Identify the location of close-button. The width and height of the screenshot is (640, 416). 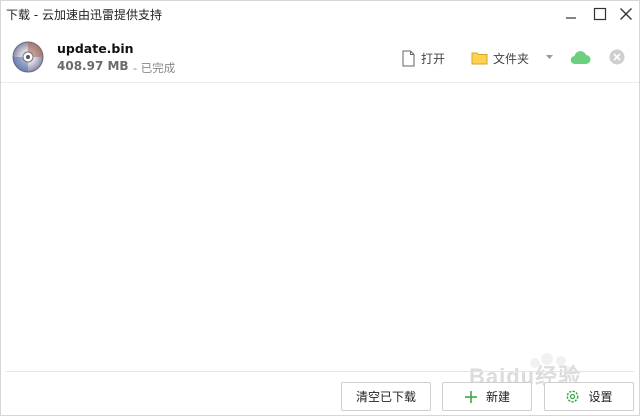
(626, 14).